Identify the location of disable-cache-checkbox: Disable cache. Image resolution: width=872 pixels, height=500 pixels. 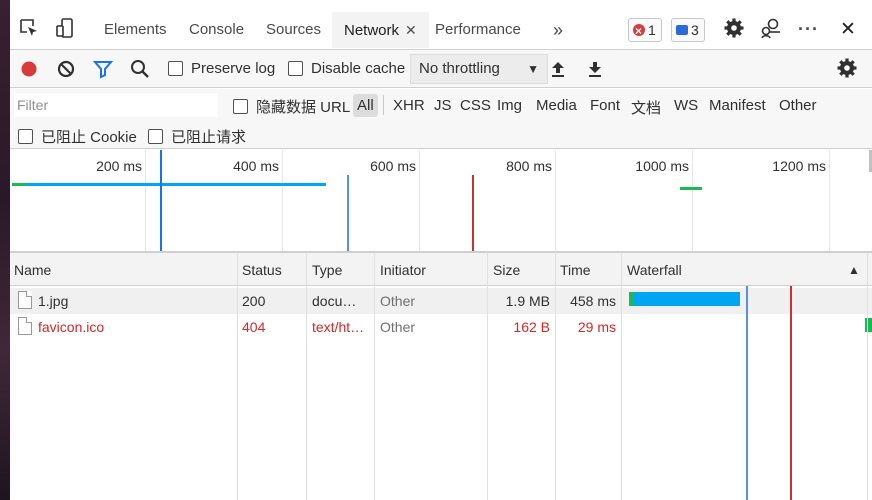
(346, 68).